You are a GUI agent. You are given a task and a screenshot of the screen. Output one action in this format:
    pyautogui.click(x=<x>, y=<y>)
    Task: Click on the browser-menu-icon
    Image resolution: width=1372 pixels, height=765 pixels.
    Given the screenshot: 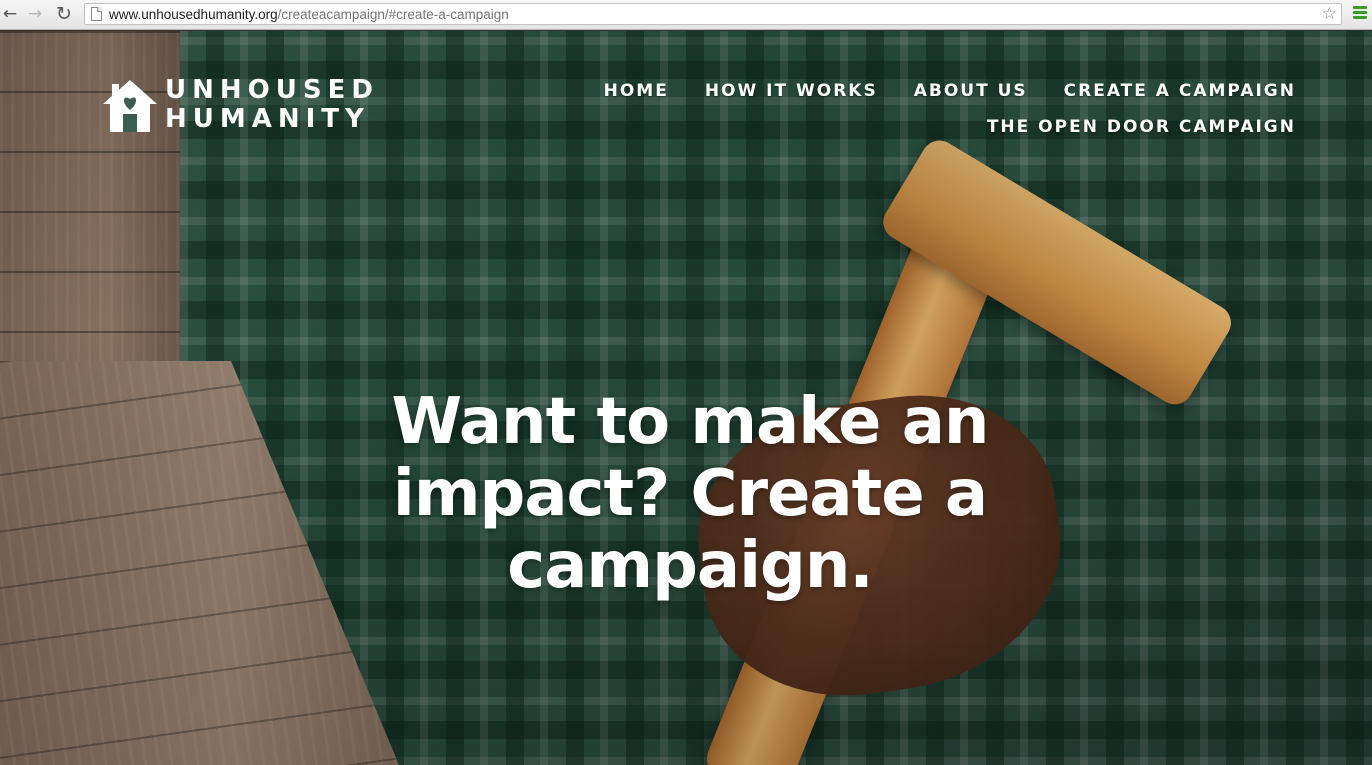 What is the action you would take?
    pyautogui.click(x=1360, y=13)
    